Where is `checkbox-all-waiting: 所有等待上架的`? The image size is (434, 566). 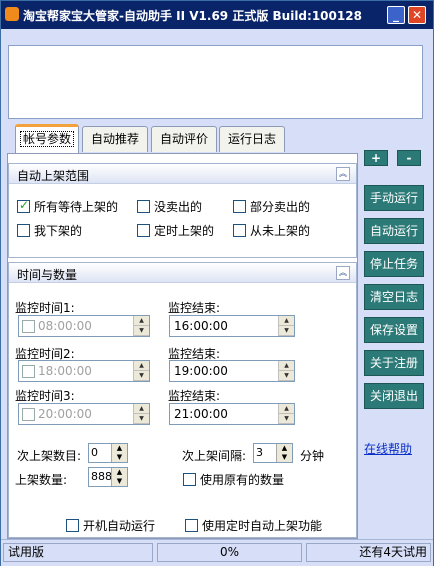
checkbox-all-waiting: 所有等待上架的 is located at coordinates (67, 206).